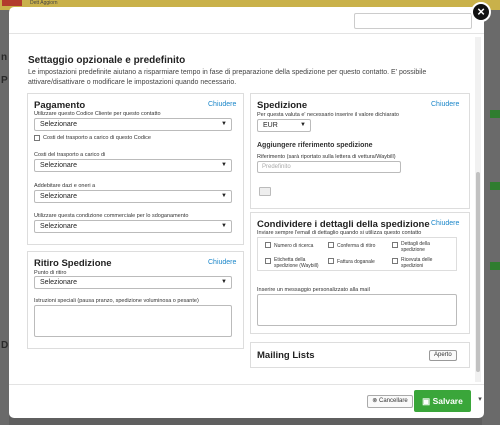  Describe the element at coordinates (375, 401) in the screenshot. I see `cancel-icon: ⊗` at that location.